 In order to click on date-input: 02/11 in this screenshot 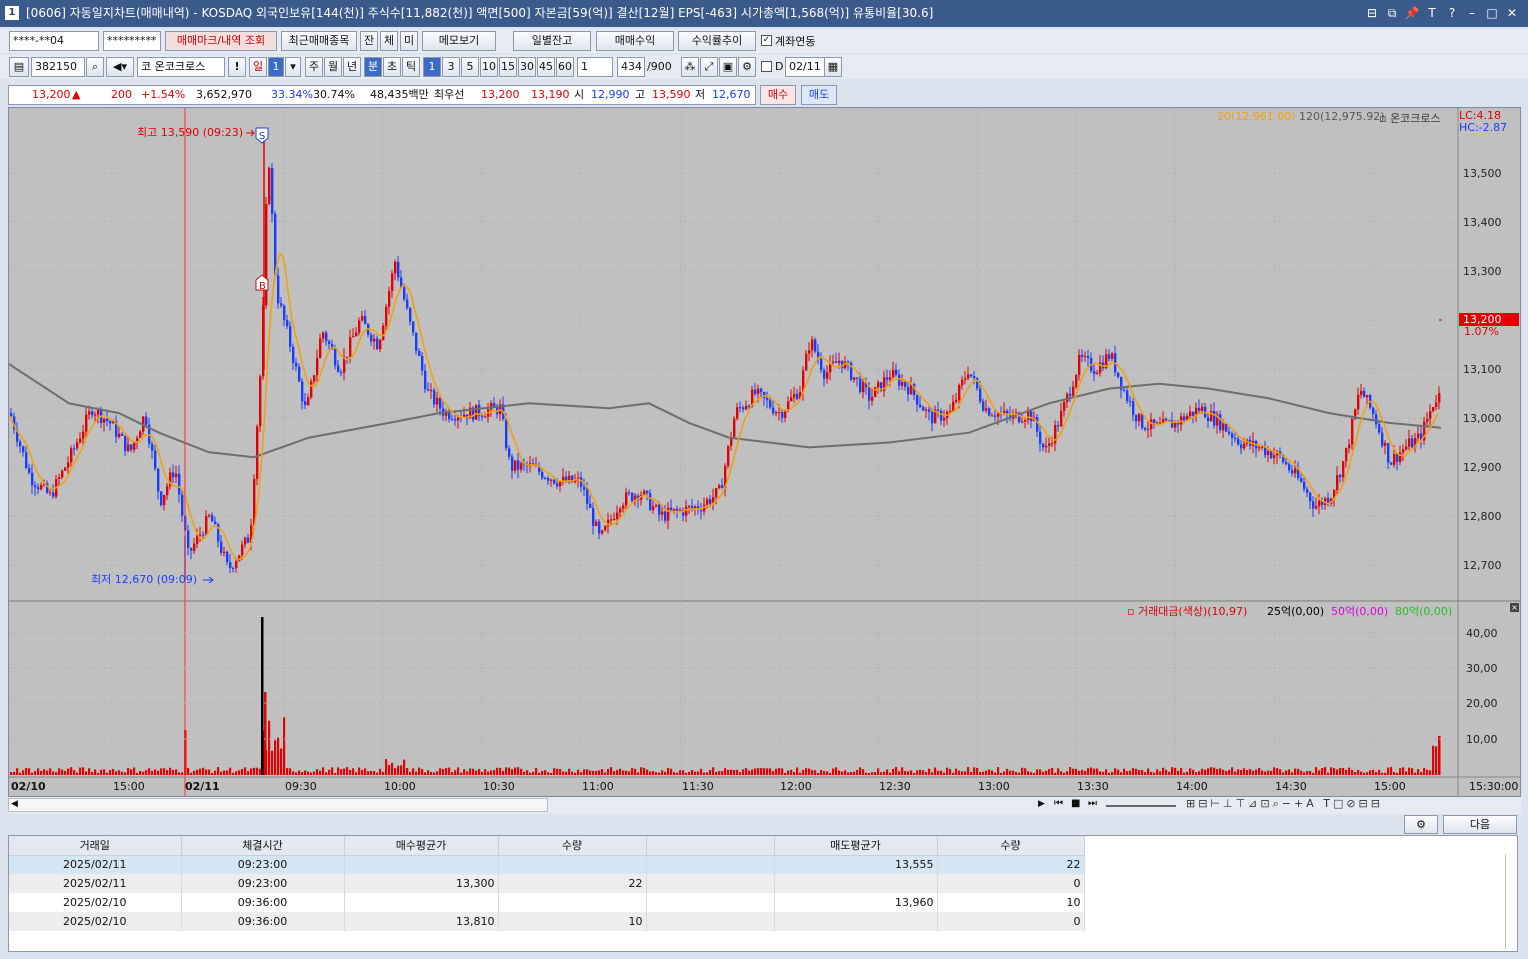, I will do `click(805, 67)`.